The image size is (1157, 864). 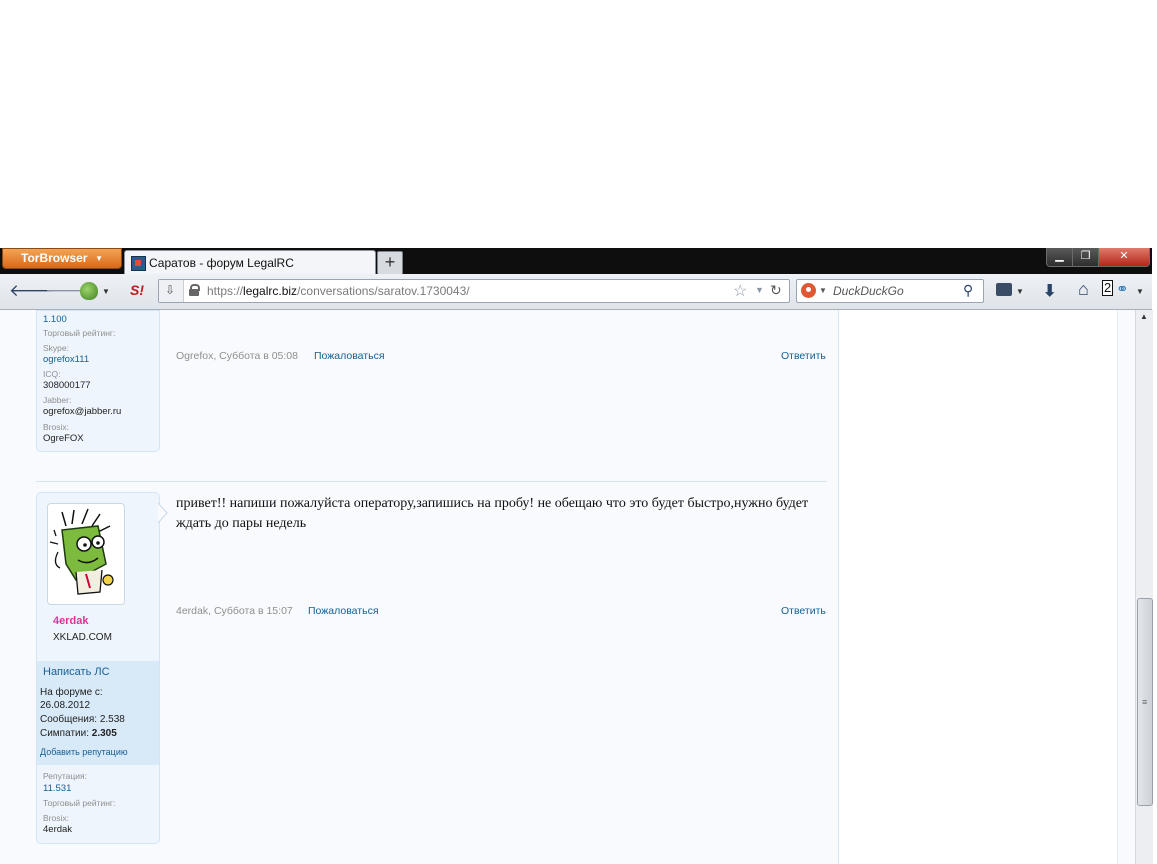 What do you see at coordinates (56, 348) in the screenshot?
I see `post1-skype-label: Skype:` at bounding box center [56, 348].